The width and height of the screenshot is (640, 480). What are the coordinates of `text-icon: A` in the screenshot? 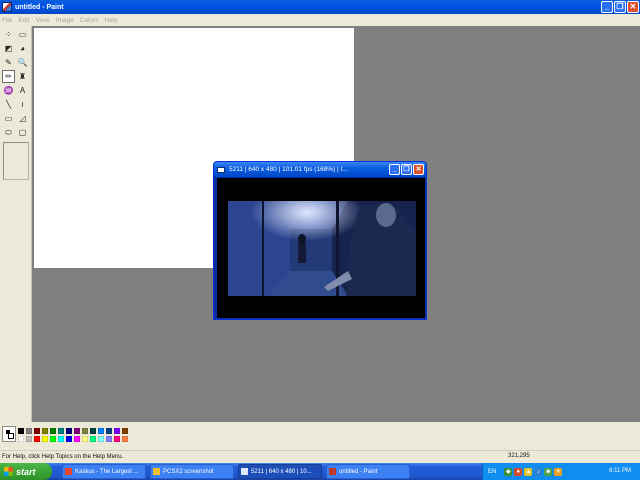 It's located at (22, 90).